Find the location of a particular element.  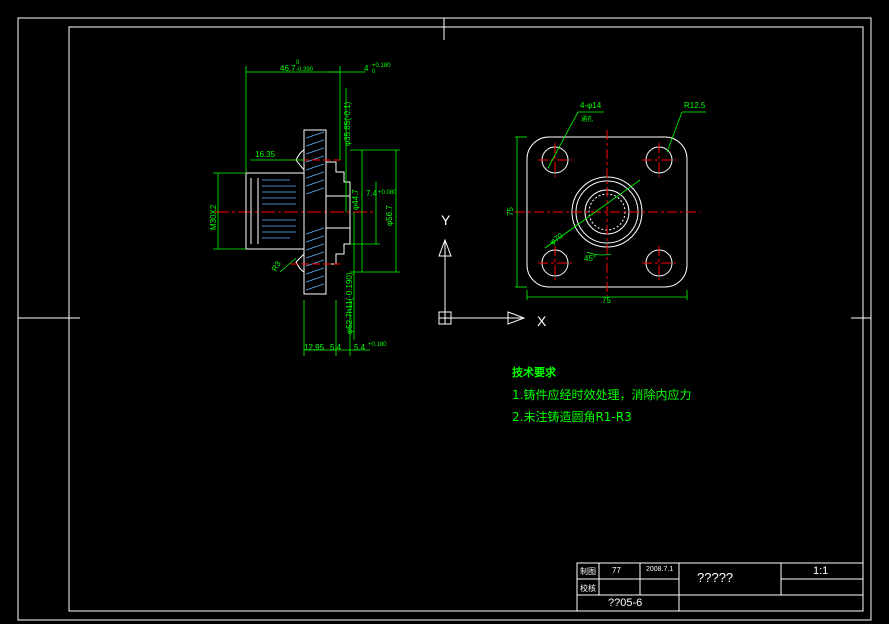

dim-46-7: 46.7 is located at coordinates (288, 68).